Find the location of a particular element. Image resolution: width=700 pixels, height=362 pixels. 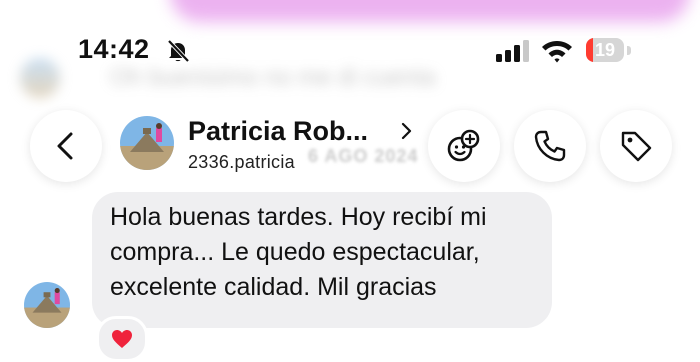

bell-slash-icon is located at coordinates (178, 51).